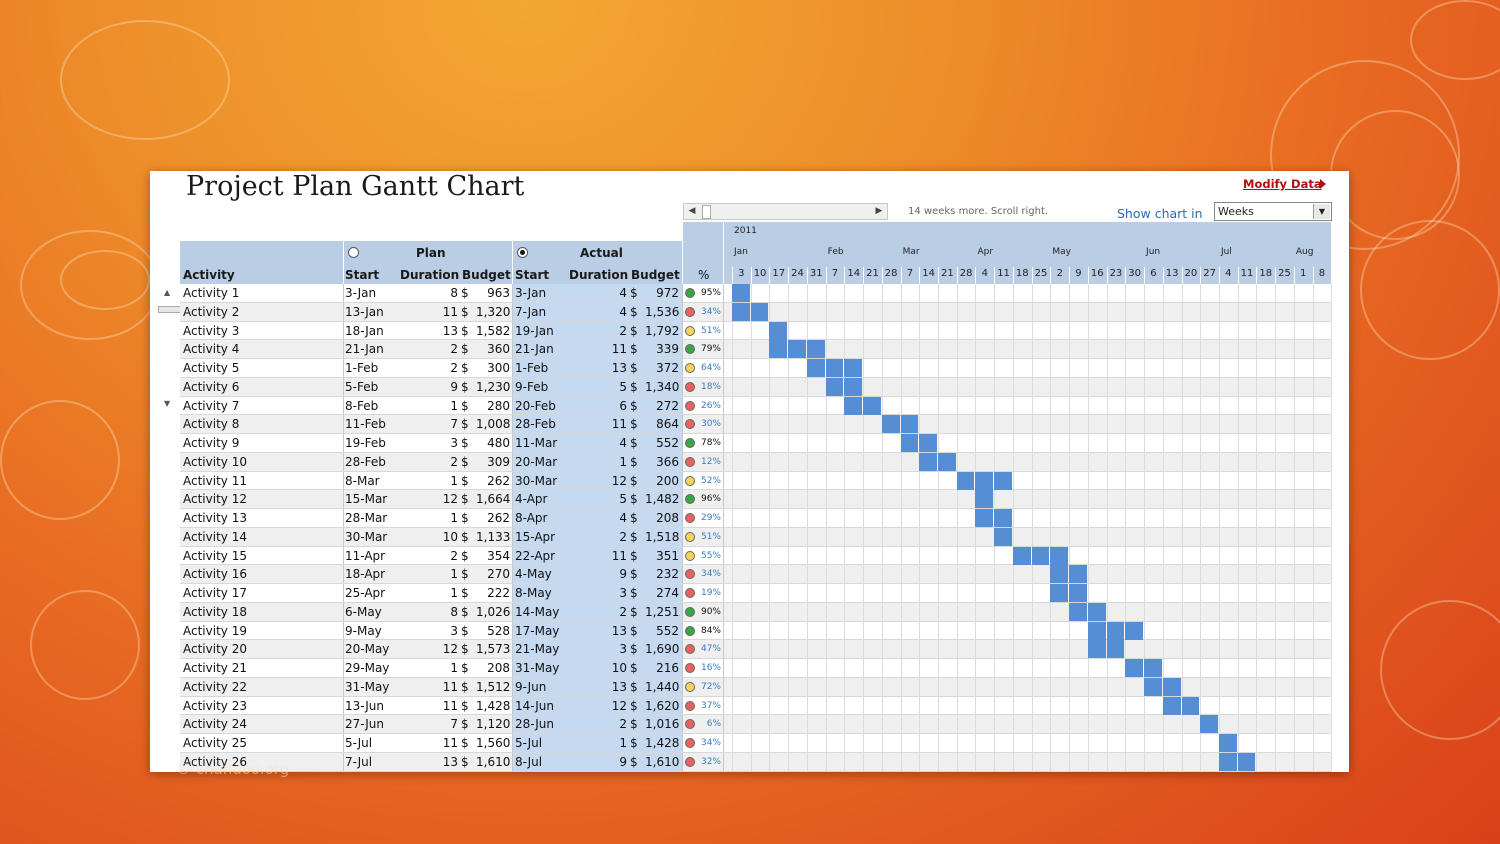 The height and width of the screenshot is (844, 1500). Describe the element at coordinates (623, 386) in the screenshot. I see `actual-duration: 5` at that location.